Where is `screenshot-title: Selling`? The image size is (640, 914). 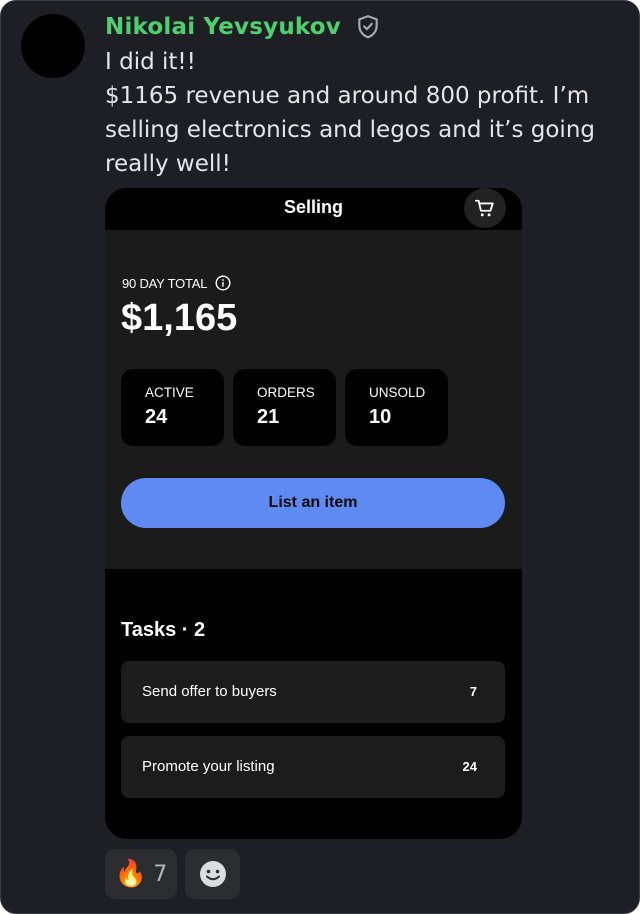
screenshot-title: Selling is located at coordinates (313, 207).